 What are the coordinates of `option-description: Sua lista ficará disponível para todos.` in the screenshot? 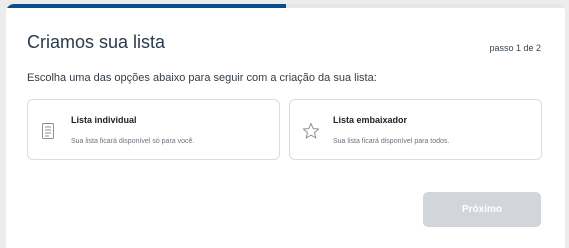 It's located at (391, 141).